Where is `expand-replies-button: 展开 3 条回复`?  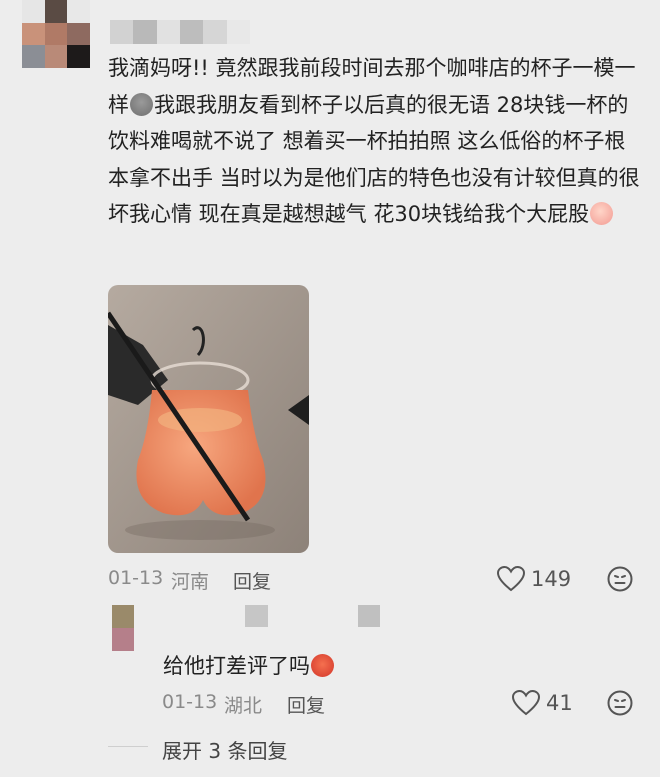 expand-replies-button: 展开 3 条回复 is located at coordinates (224, 749).